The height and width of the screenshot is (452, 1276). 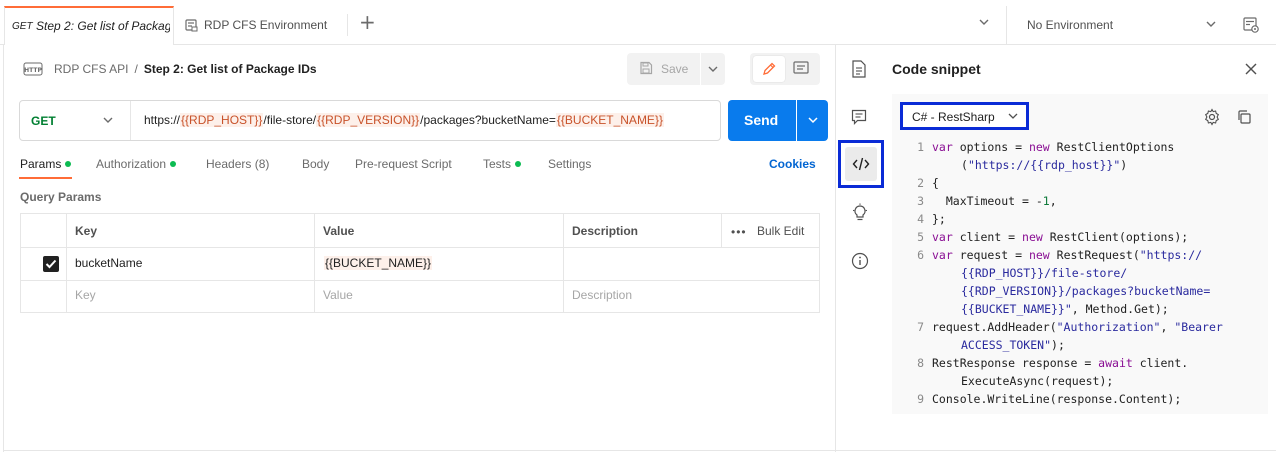 I want to click on tab-label: Settings, so click(x=570, y=164).